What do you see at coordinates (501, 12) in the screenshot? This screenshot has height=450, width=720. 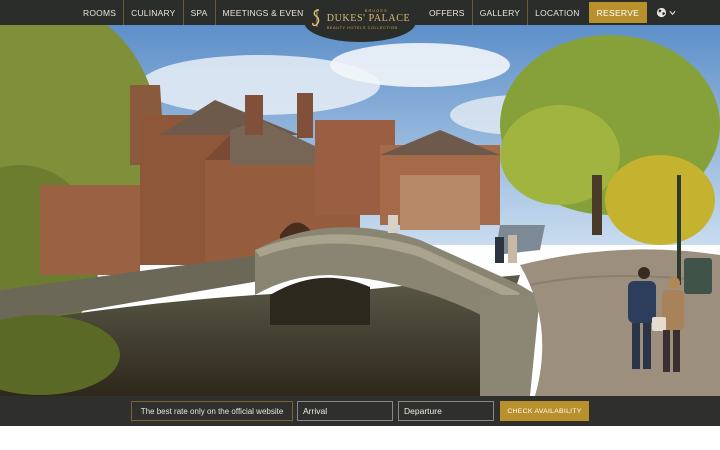 I see `nav-item-gallery: GALLERY` at bounding box center [501, 12].